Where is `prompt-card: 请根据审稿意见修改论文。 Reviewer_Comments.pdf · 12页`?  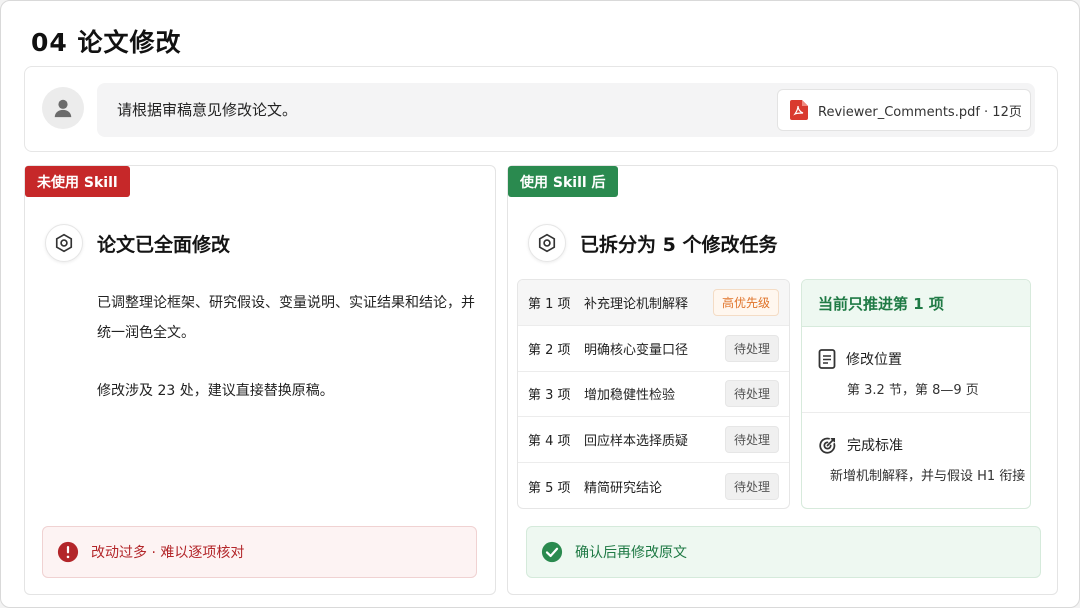 prompt-card: 请根据审稿意见修改论文。 Reviewer_Comments.pdf · 12页 is located at coordinates (541, 109).